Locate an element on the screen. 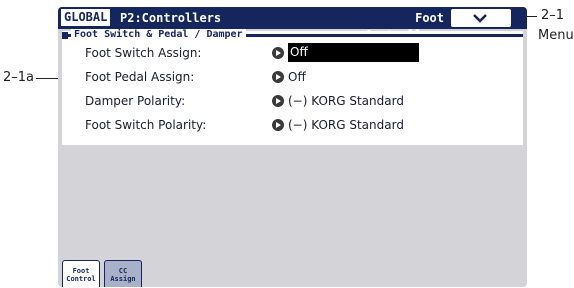  param-row-foot-switch-assign: Foot Switch Assign: Off is located at coordinates (292, 52).